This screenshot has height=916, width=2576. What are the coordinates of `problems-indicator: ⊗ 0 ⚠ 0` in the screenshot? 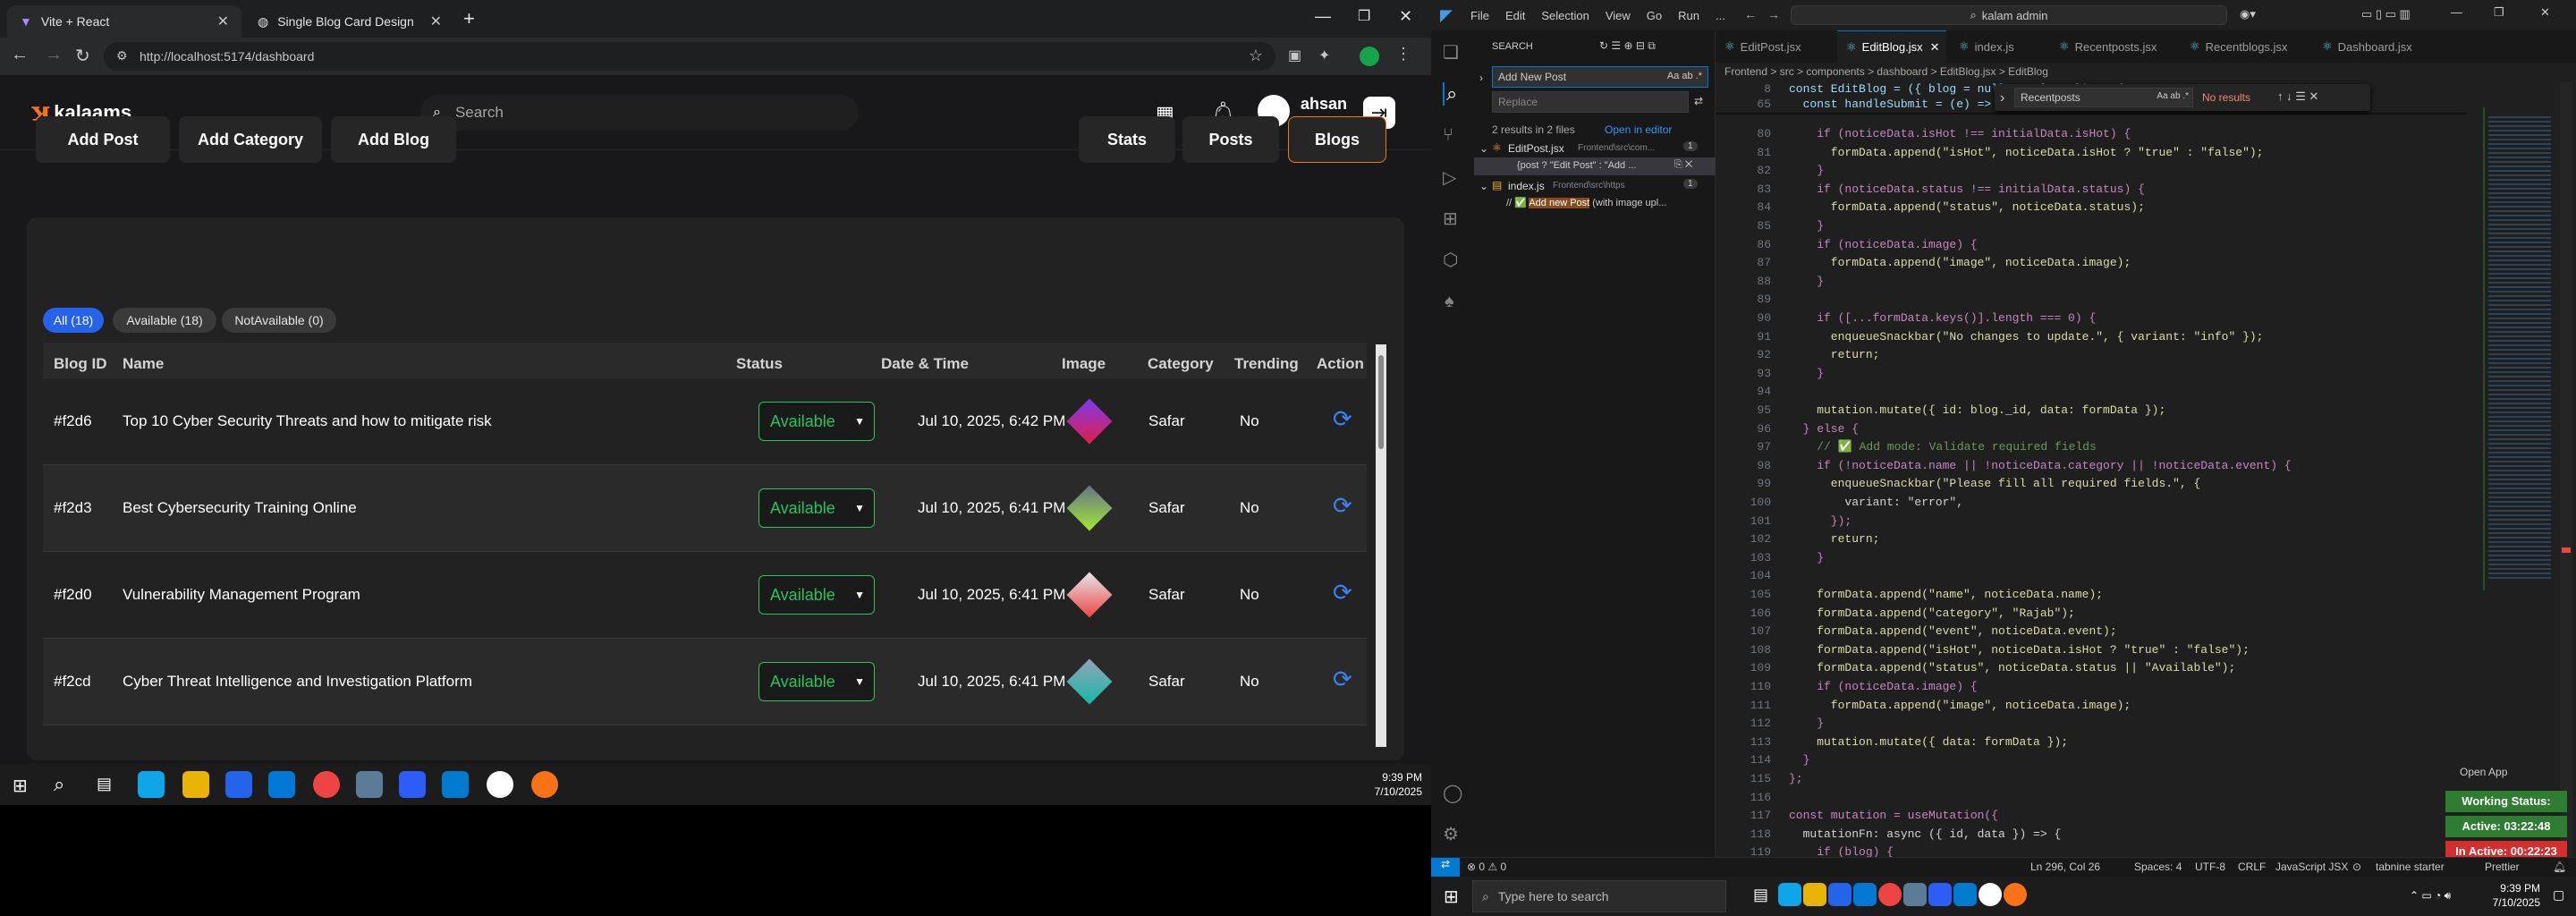 It's located at (1486, 867).